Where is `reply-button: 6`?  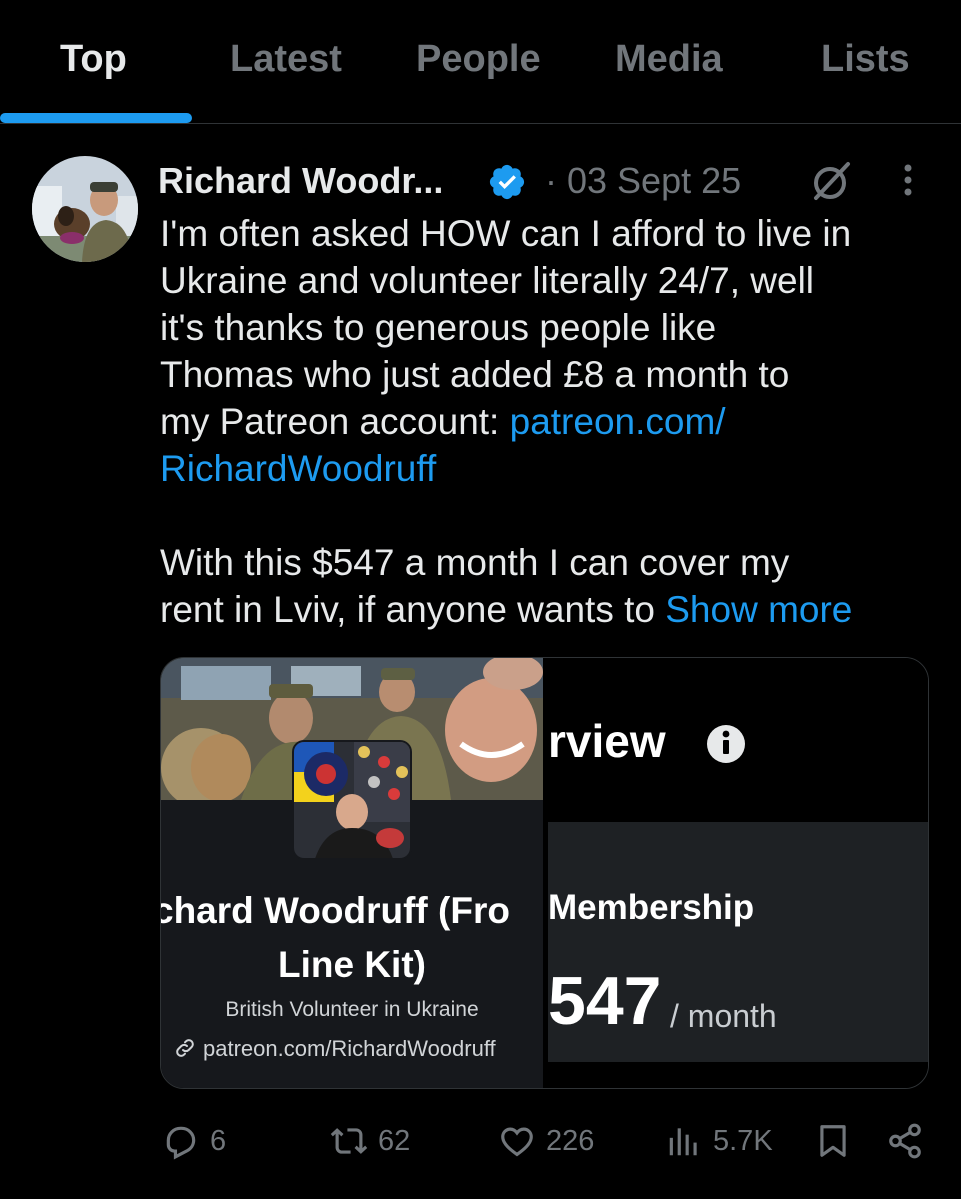 reply-button: 6 is located at coordinates (194, 1141).